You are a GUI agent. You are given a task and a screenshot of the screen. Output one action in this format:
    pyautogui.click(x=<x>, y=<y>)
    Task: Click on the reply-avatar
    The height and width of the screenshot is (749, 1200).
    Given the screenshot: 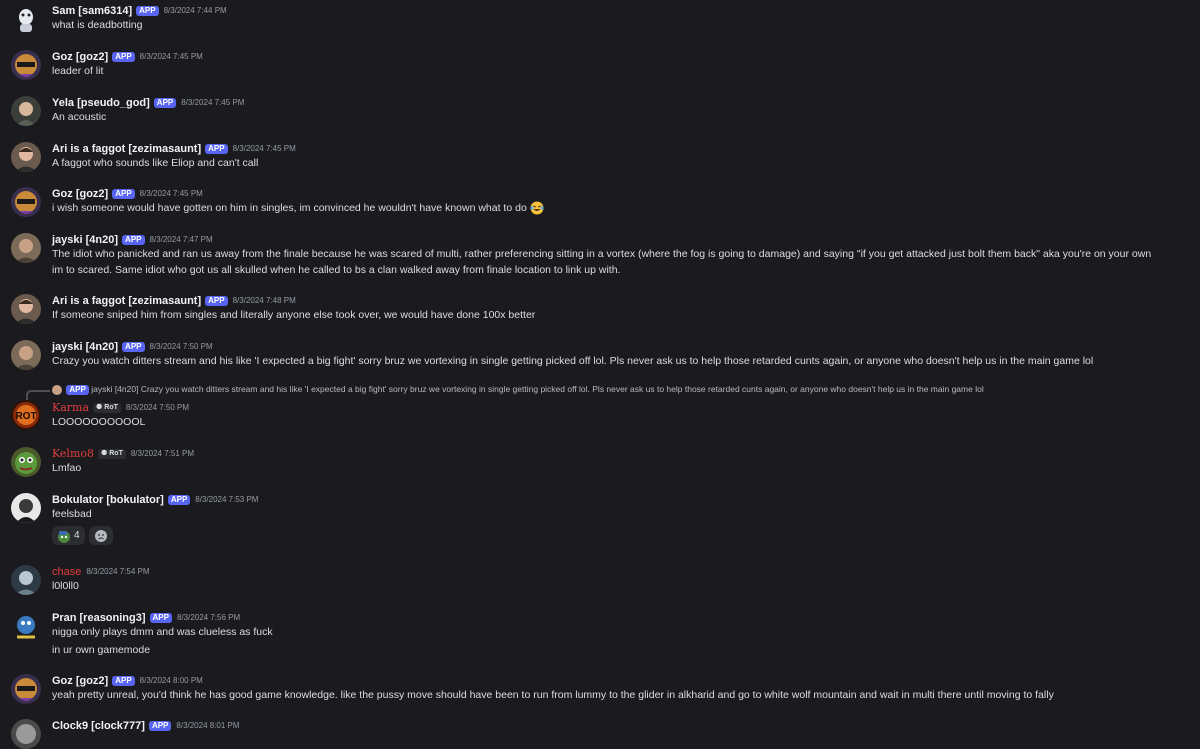 What is the action you would take?
    pyautogui.click(x=57, y=389)
    